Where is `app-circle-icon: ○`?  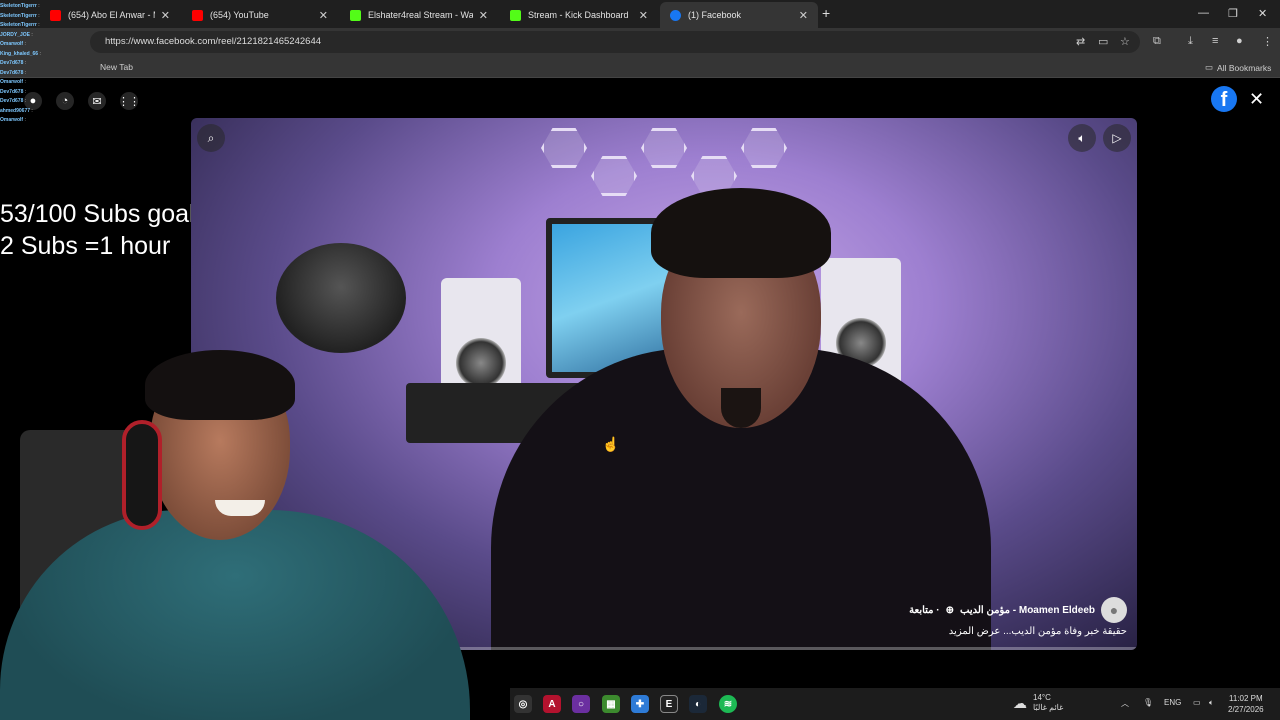
app-circle-icon: ○ is located at coordinates (581, 704).